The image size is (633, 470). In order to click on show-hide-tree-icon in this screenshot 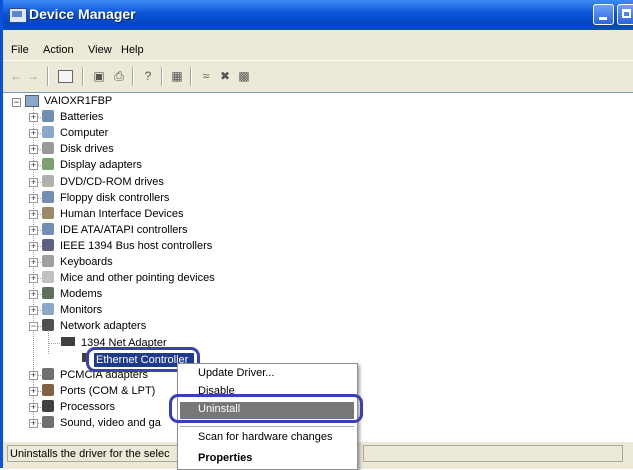, I will do `click(65, 76)`.